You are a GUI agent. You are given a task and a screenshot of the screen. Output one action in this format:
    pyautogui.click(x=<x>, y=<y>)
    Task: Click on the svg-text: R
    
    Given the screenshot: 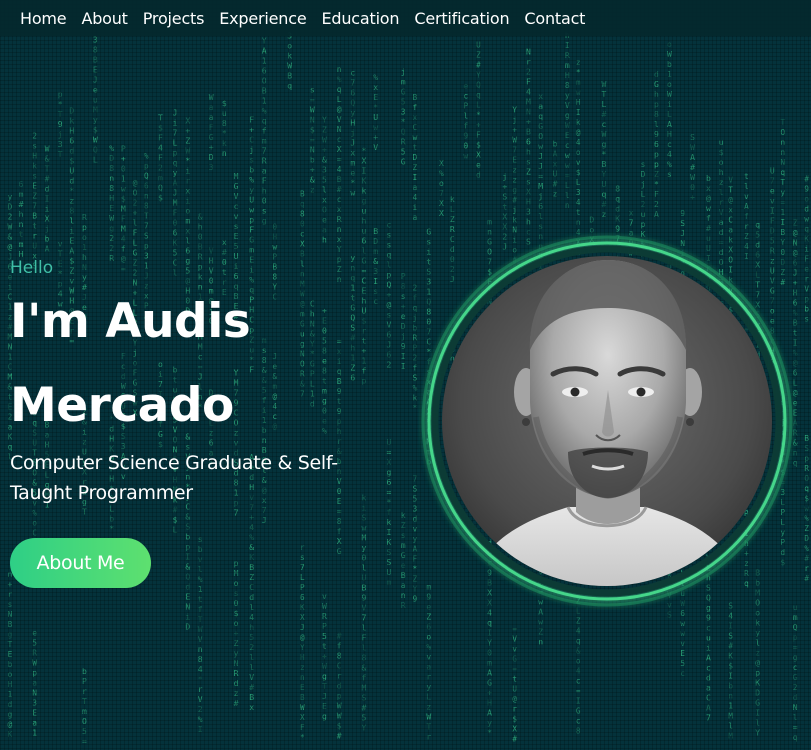 What is the action you would take?
    pyautogui.click(x=567, y=55)
    